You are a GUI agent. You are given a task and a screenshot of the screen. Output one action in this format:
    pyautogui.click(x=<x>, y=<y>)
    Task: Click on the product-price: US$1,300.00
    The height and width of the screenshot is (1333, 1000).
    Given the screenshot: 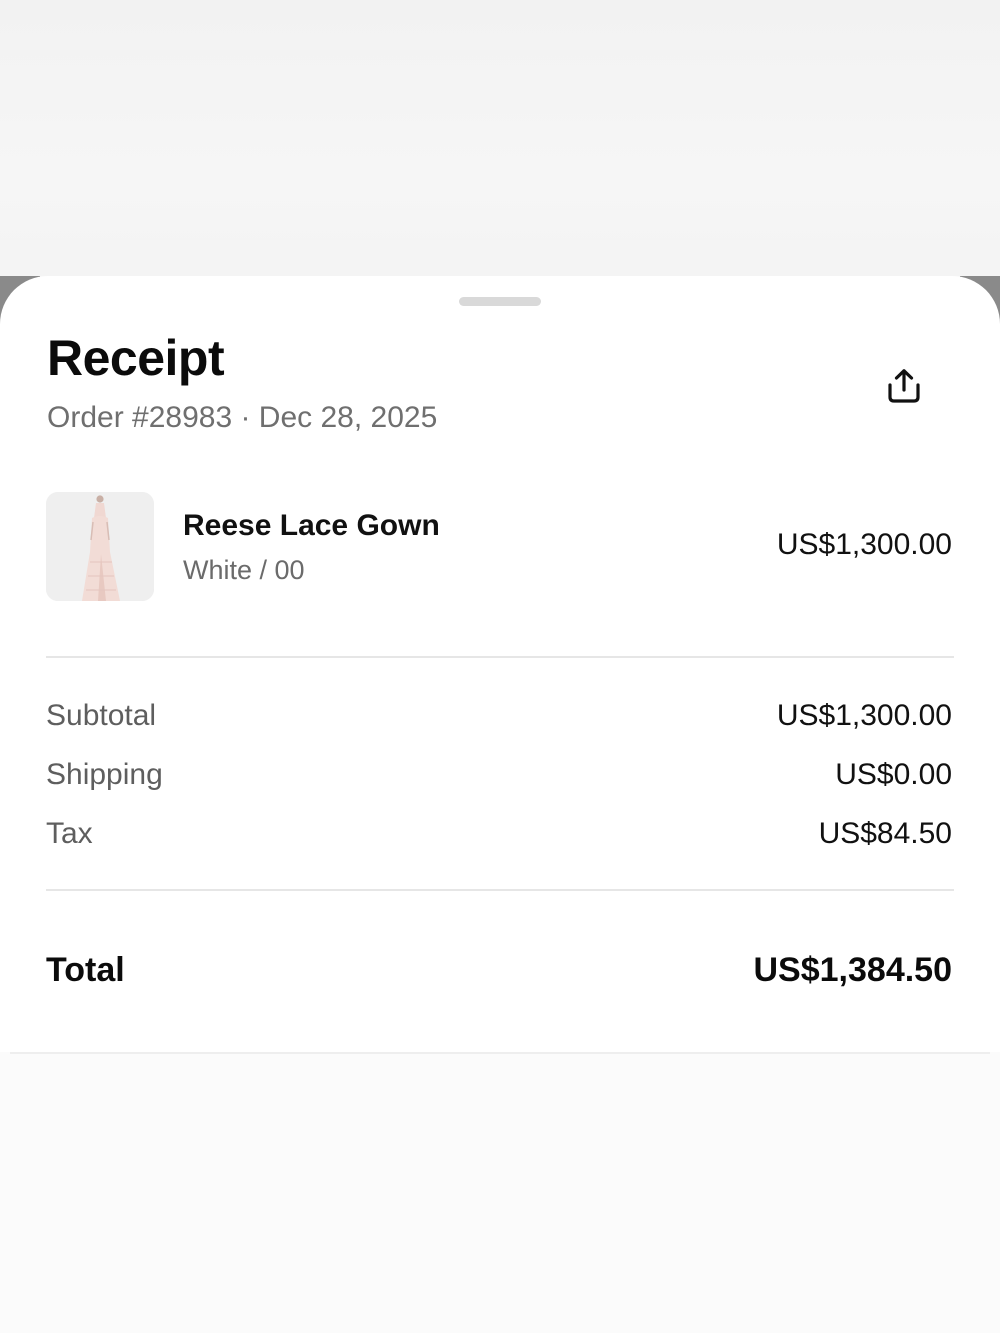 What is the action you would take?
    pyautogui.click(x=864, y=544)
    